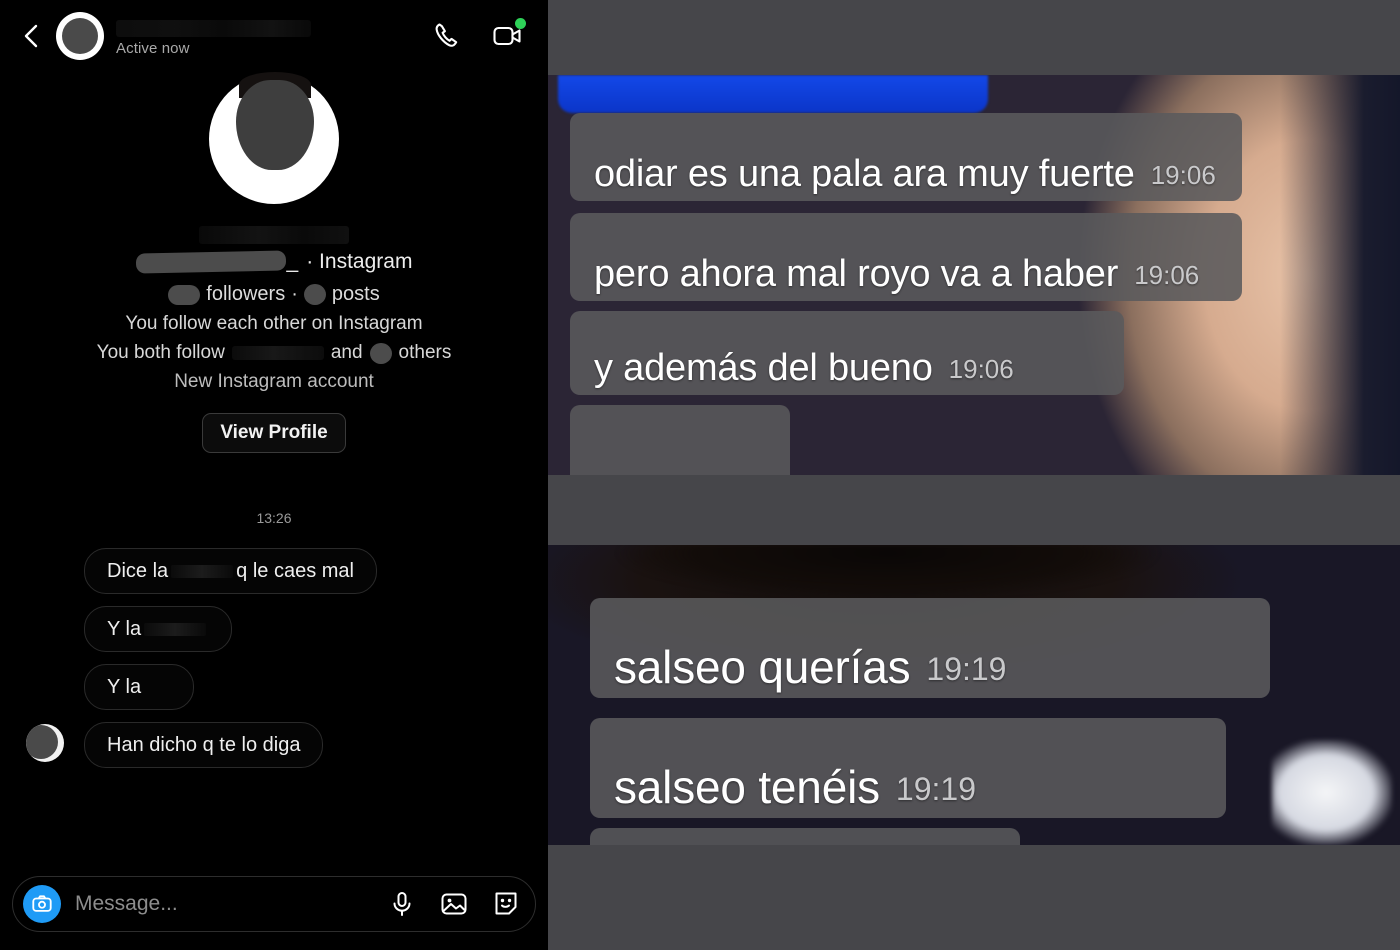  What do you see at coordinates (210, 262) in the screenshot?
I see `profile-handle-redacted` at bounding box center [210, 262].